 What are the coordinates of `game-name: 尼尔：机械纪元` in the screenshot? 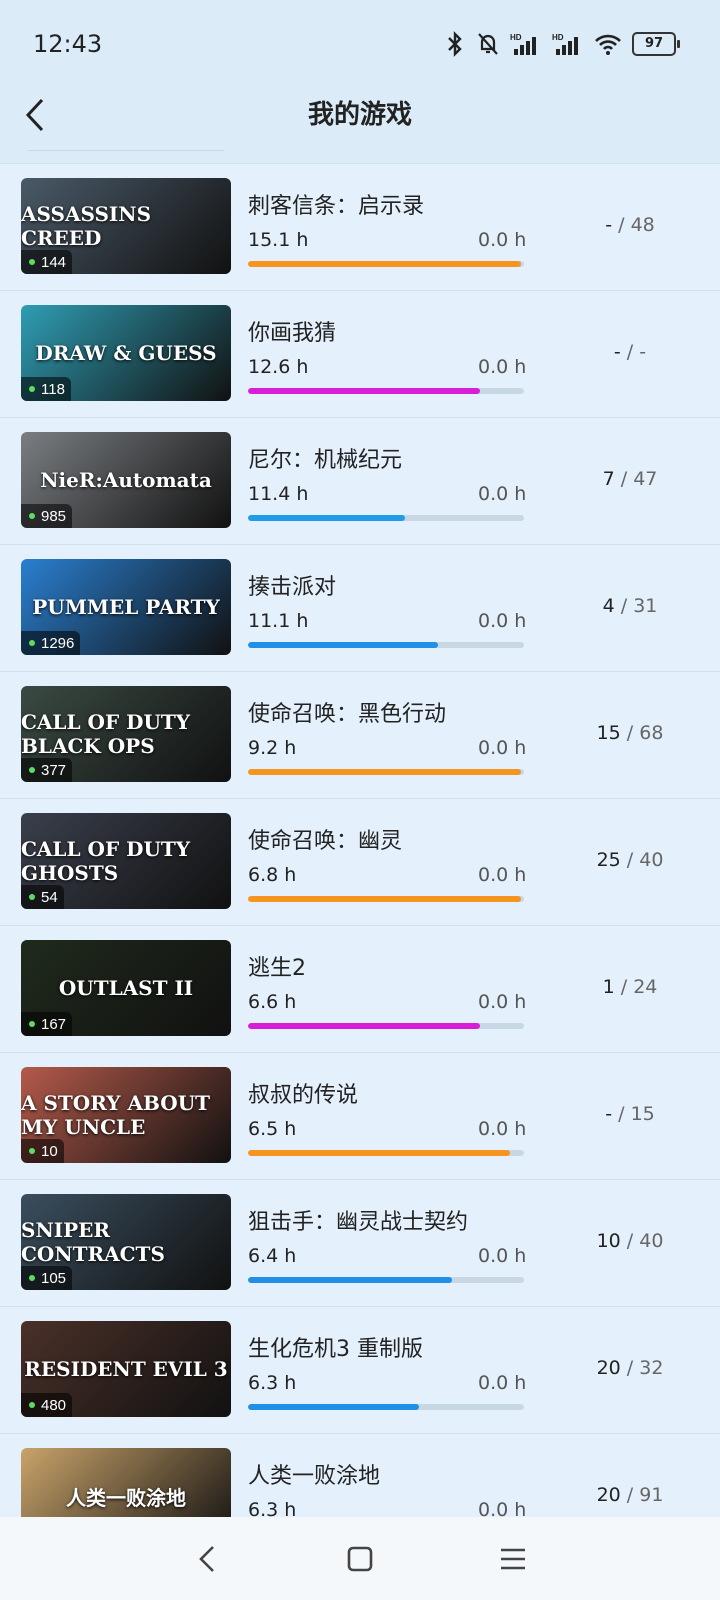 It's located at (325, 460).